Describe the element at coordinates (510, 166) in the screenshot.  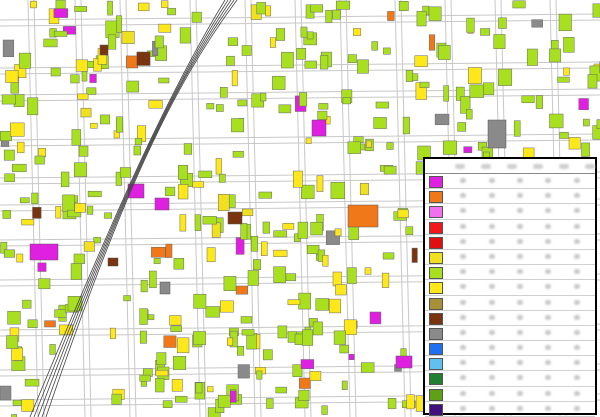
I see `legend-header` at that location.